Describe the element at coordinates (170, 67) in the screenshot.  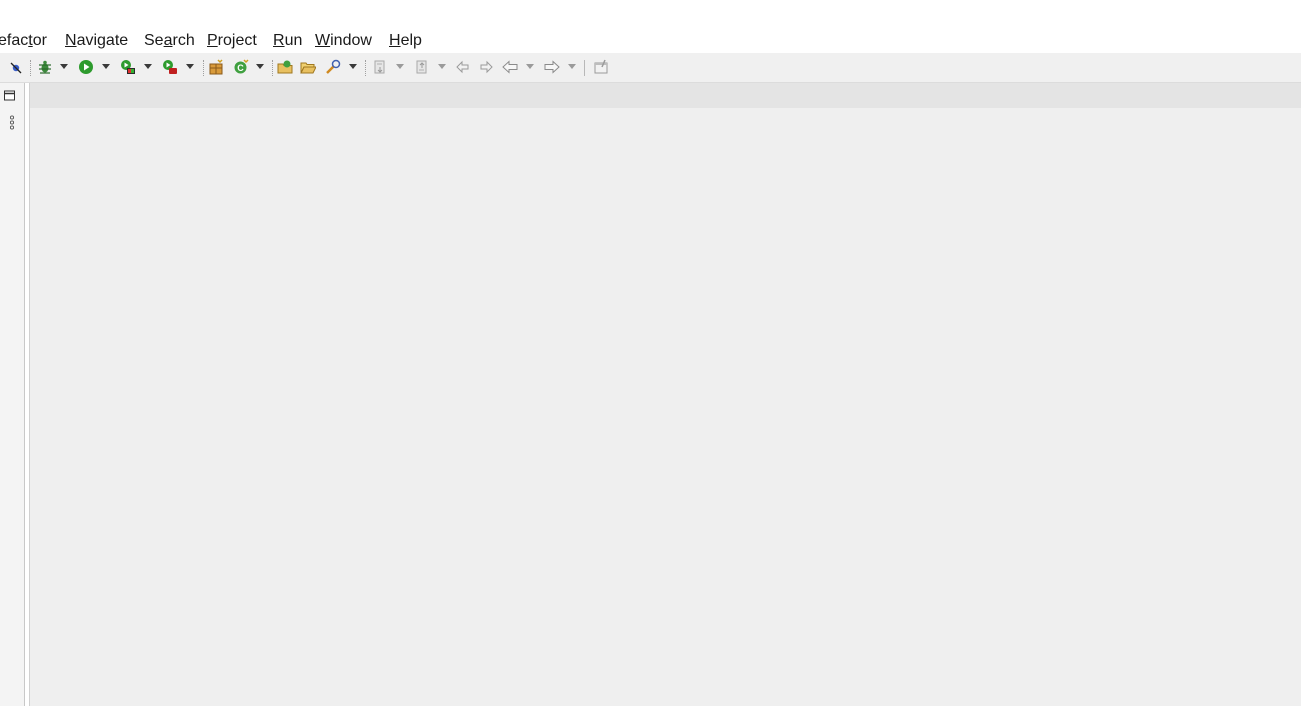
I see `external-tools-icon` at that location.